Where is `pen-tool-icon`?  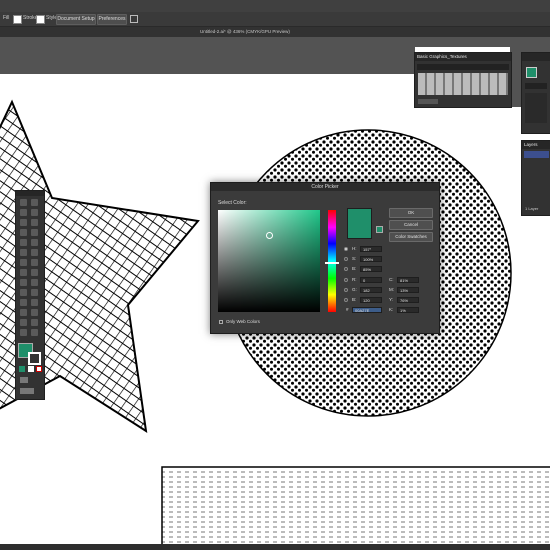 pen-tool-icon is located at coordinates (23, 222).